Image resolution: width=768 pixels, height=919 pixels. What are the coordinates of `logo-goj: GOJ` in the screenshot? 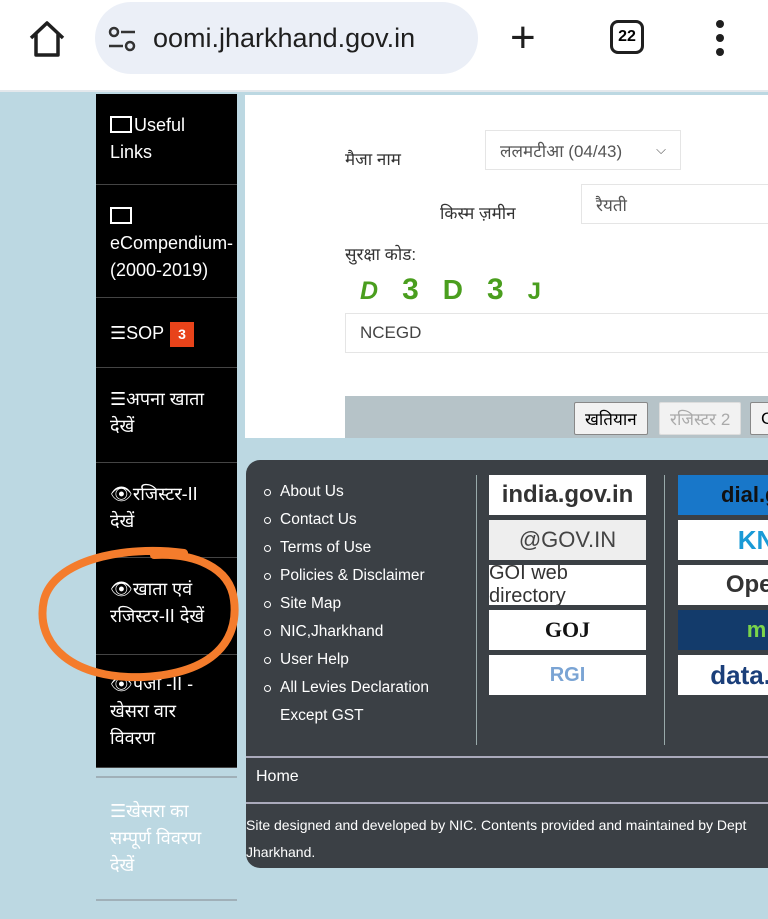 It's located at (567, 630).